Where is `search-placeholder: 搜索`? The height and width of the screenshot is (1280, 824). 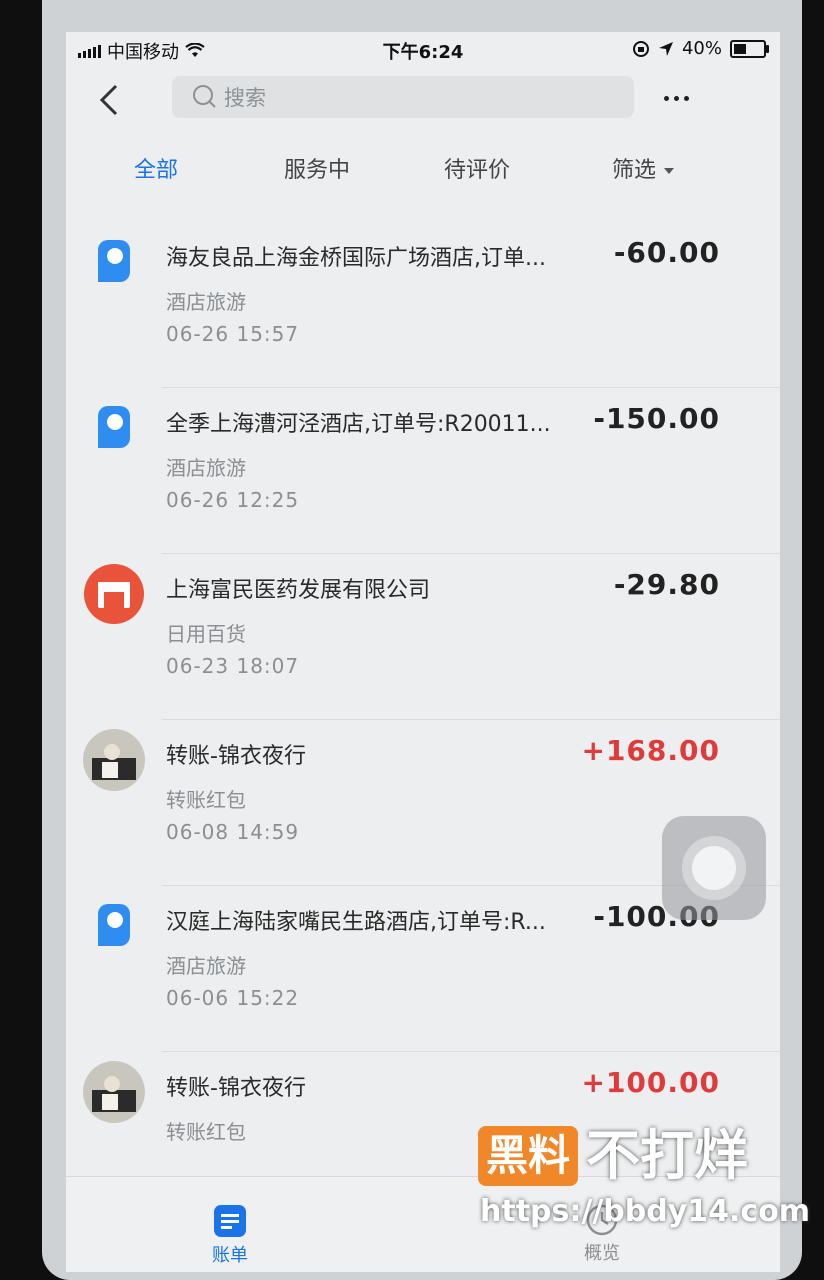
search-placeholder: 搜索 is located at coordinates (245, 98).